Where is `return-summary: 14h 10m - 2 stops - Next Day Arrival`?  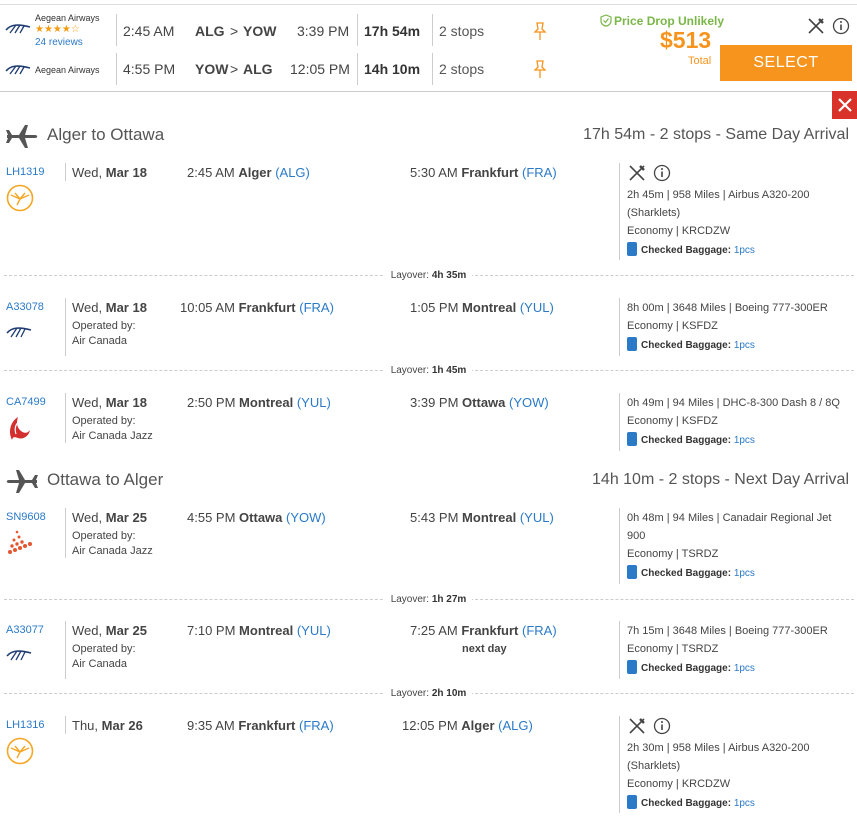
return-summary: 14h 10m - 2 stops - Next Day Arrival is located at coordinates (720, 479).